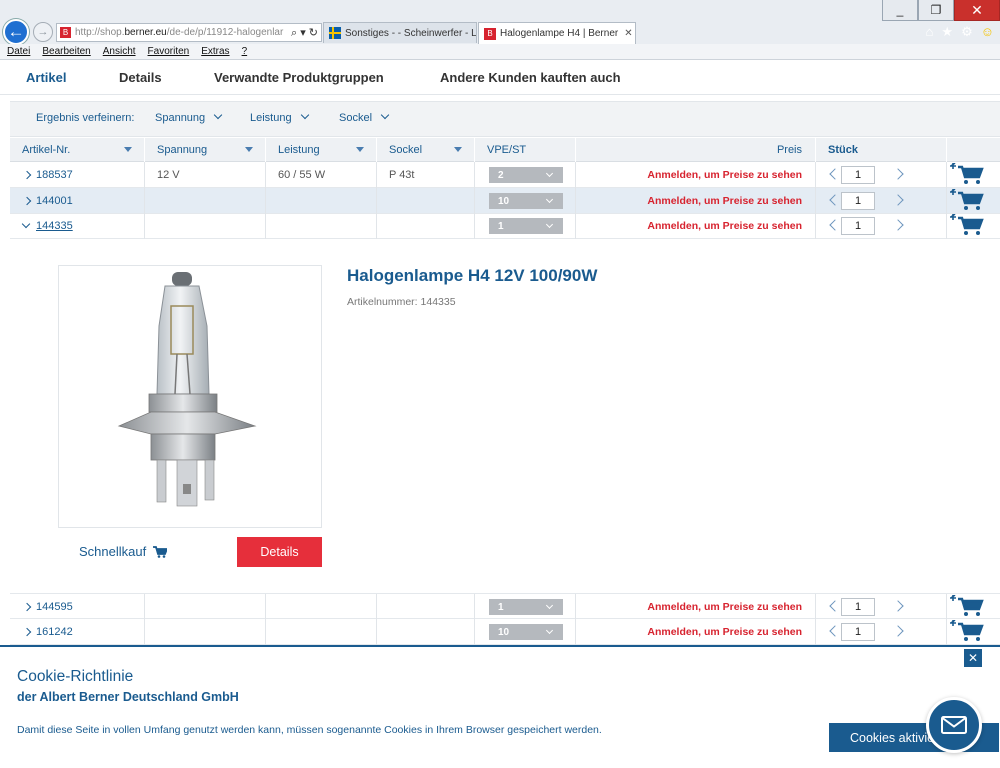 Image resolution: width=1000 pixels, height=768 pixels. Describe the element at coordinates (490, 33) in the screenshot. I see `berner-favicon: B` at that location.